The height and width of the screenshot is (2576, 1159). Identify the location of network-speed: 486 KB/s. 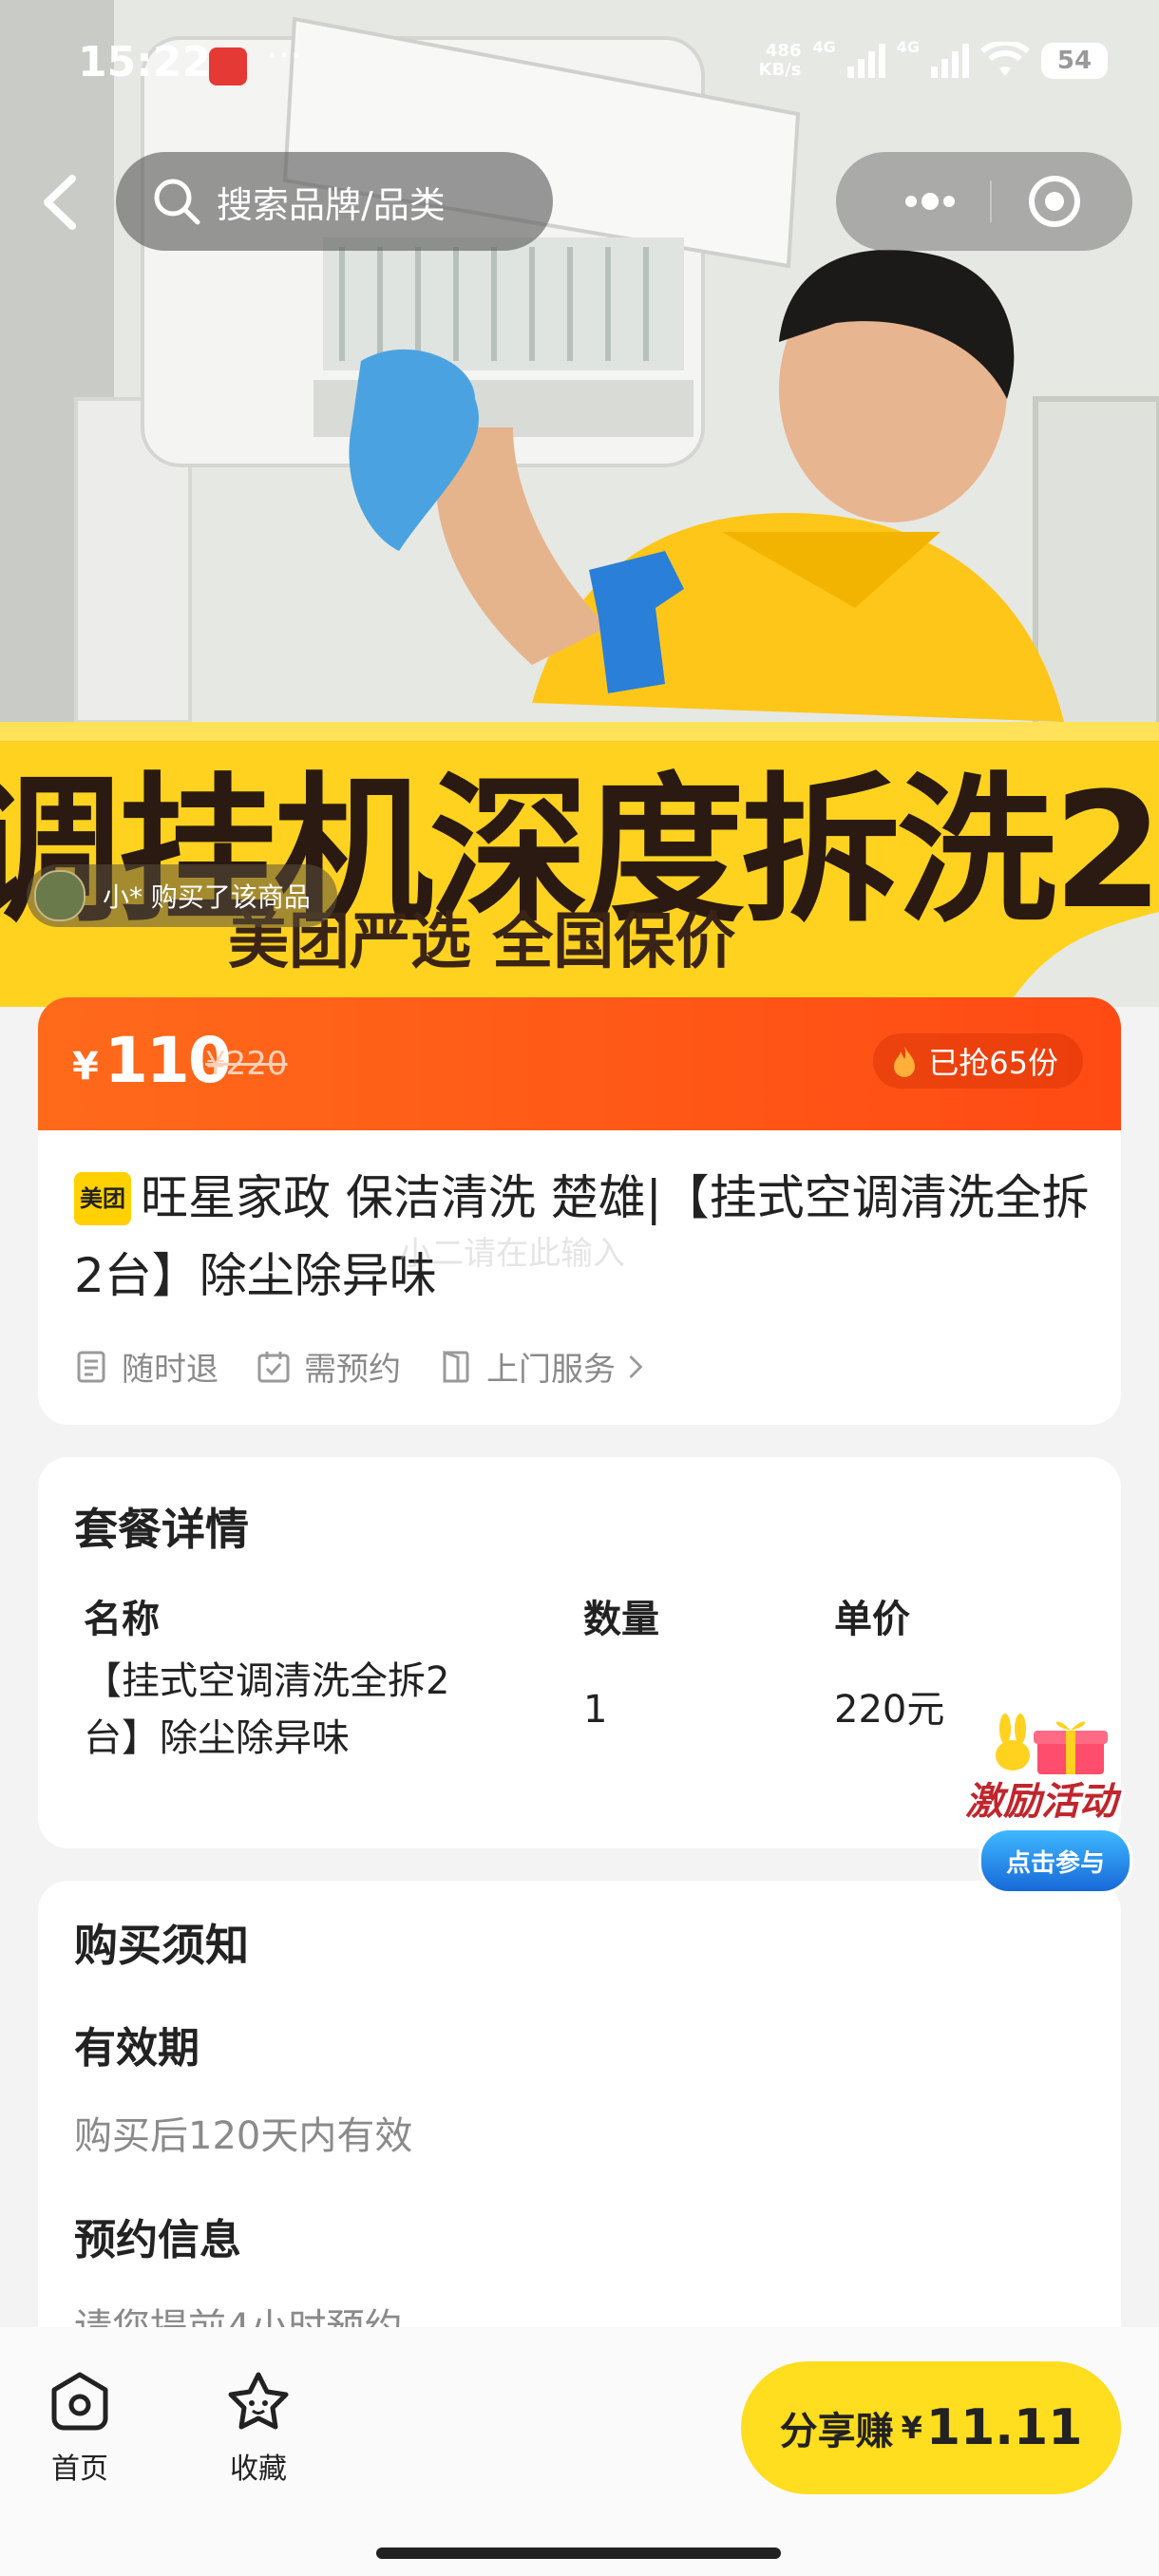
(780, 61).